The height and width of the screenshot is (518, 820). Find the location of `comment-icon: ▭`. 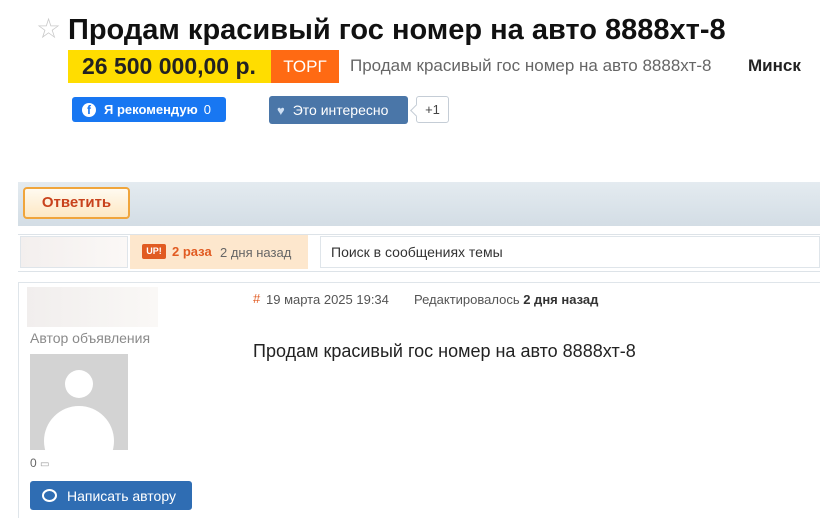

comment-icon: ▭ is located at coordinates (45, 464).